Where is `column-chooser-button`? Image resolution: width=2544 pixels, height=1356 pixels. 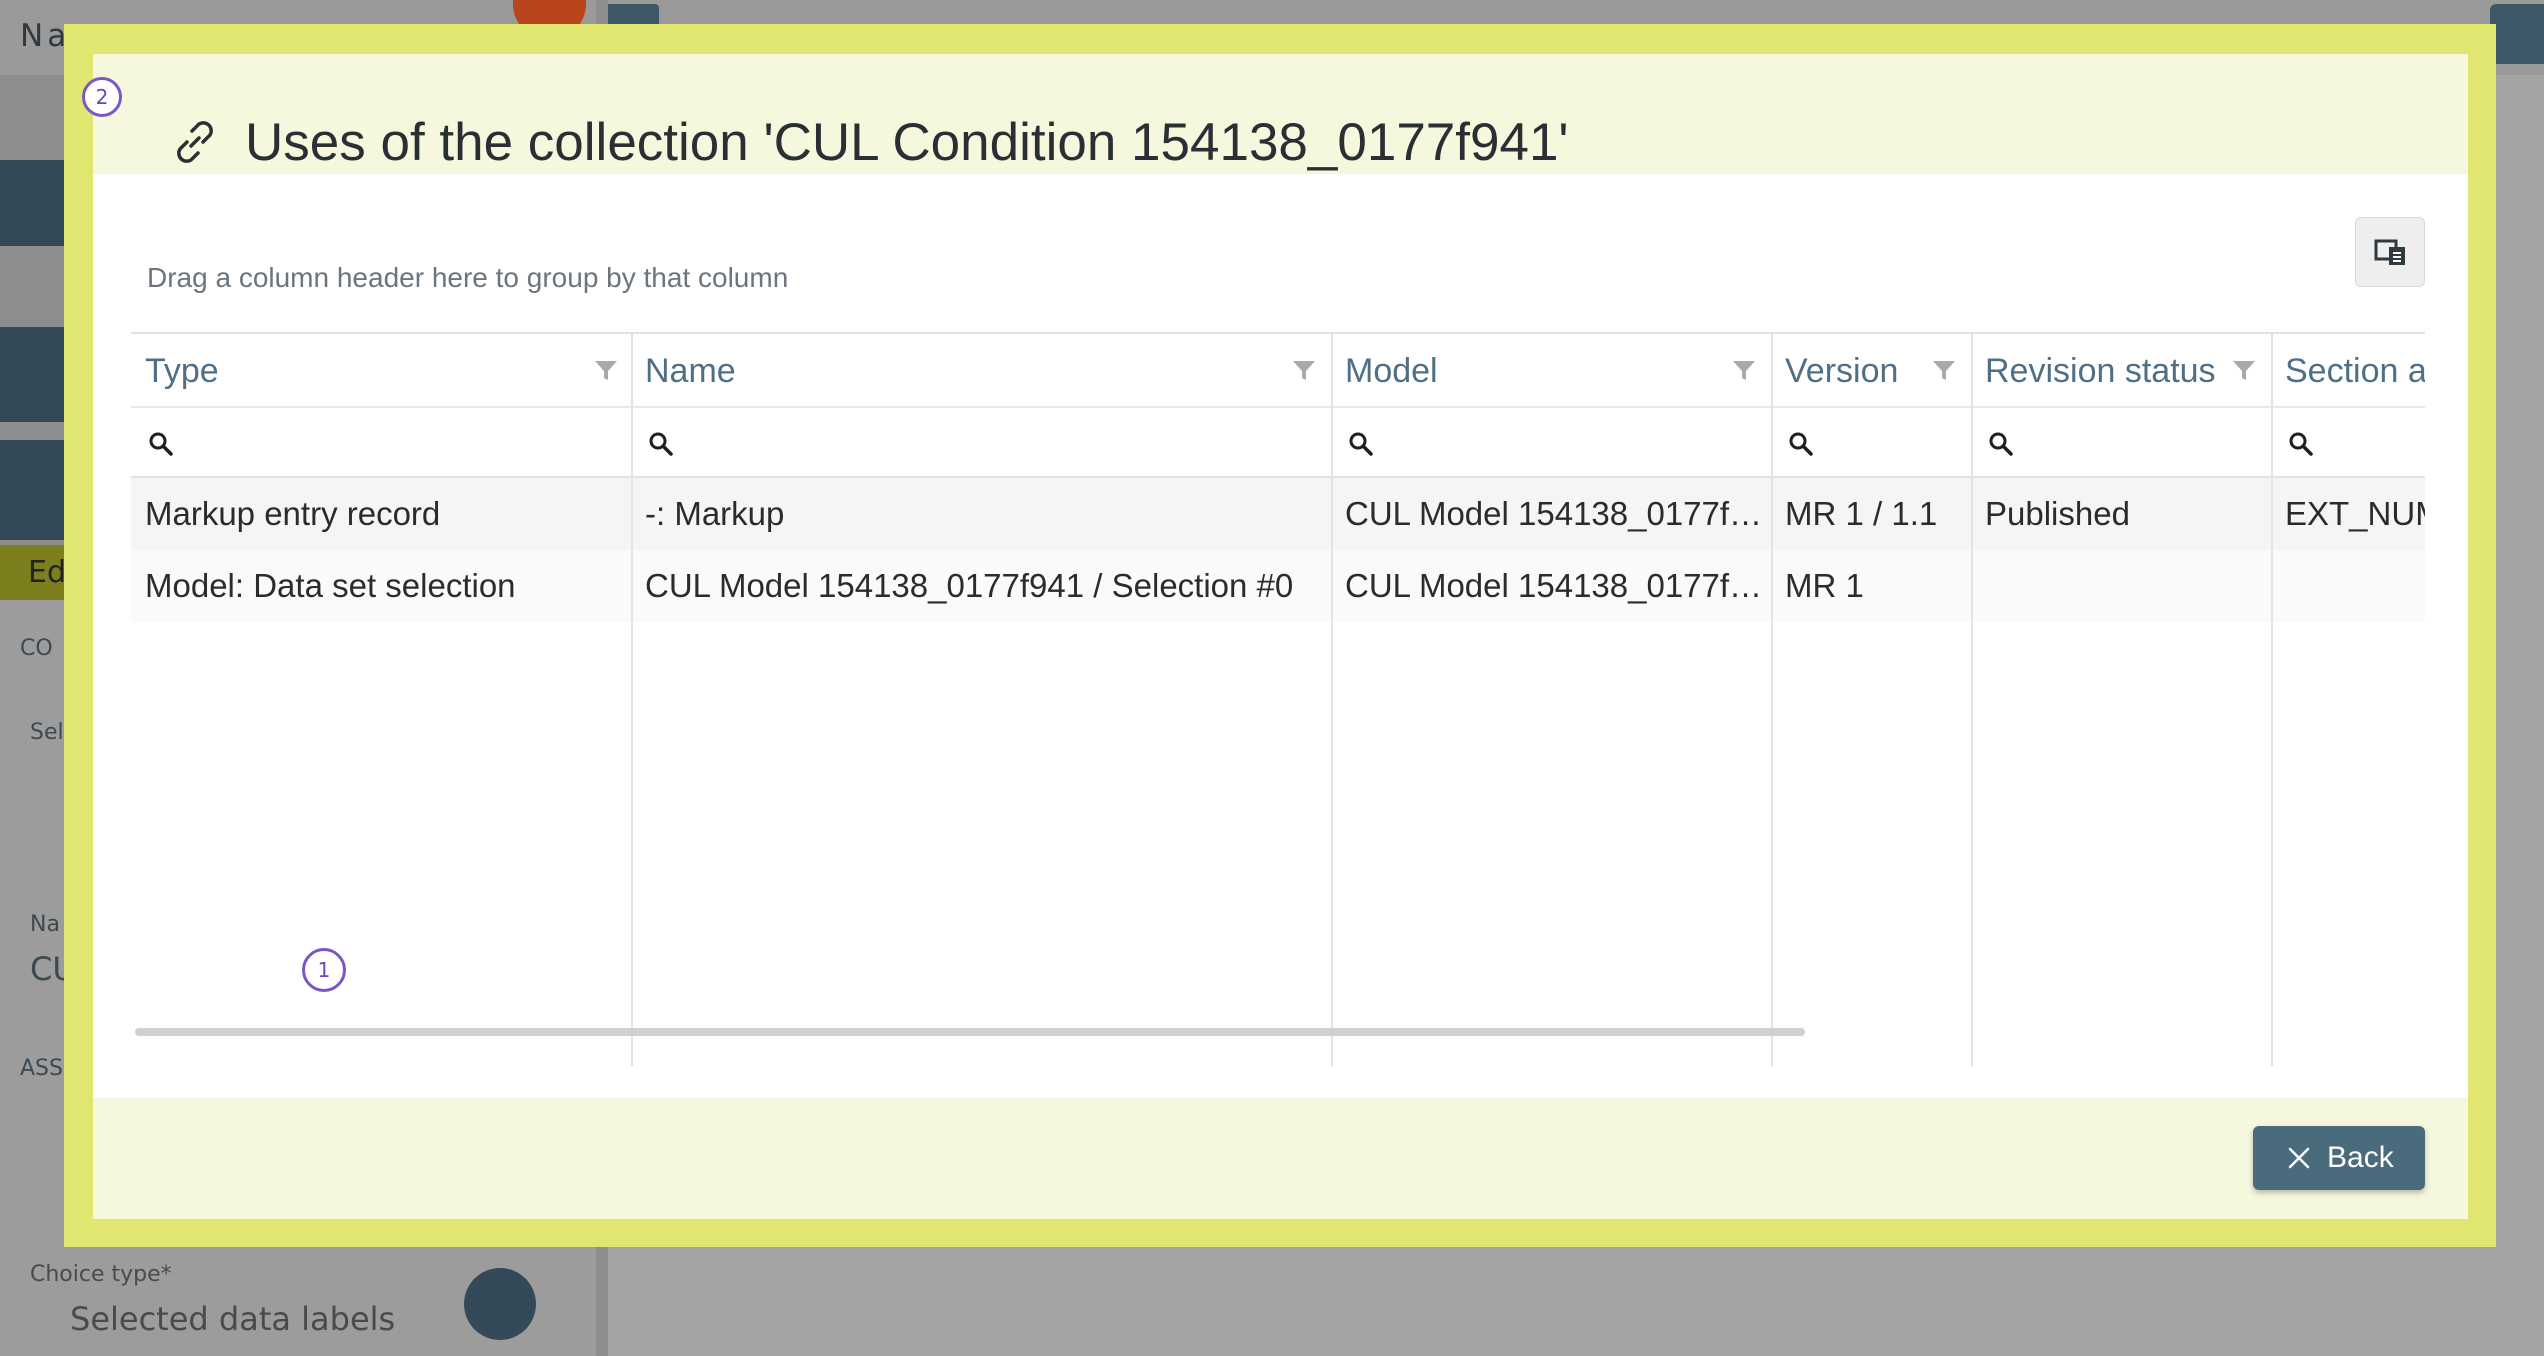 column-chooser-button is located at coordinates (2390, 252).